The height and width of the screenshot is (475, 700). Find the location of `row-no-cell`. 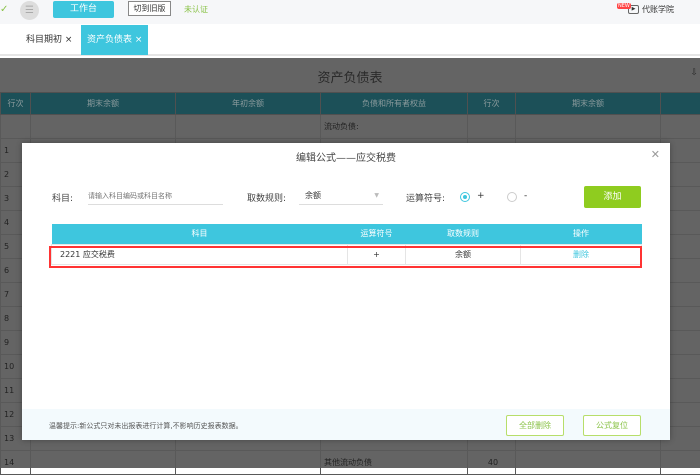

row-no-cell is located at coordinates (16, 127).